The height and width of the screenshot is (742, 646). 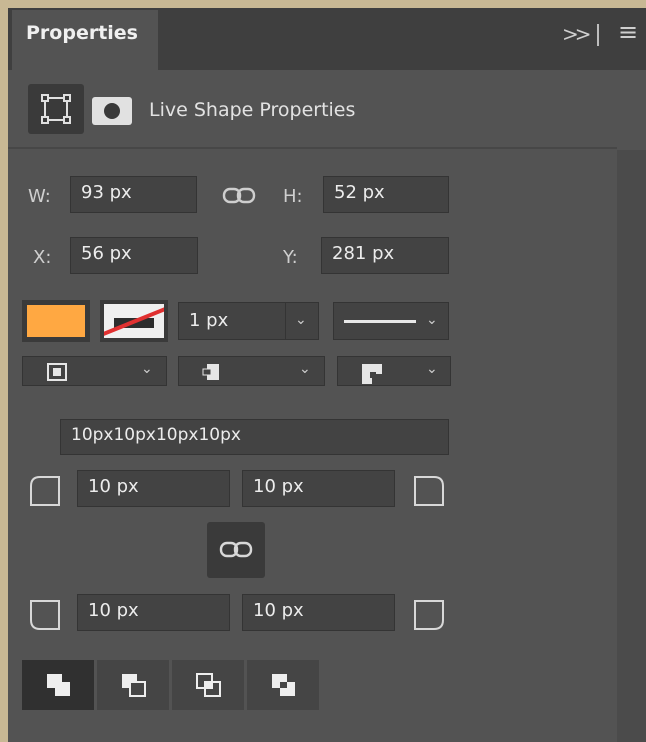 I want to click on link-corner-radii-button, so click(x=236, y=550).